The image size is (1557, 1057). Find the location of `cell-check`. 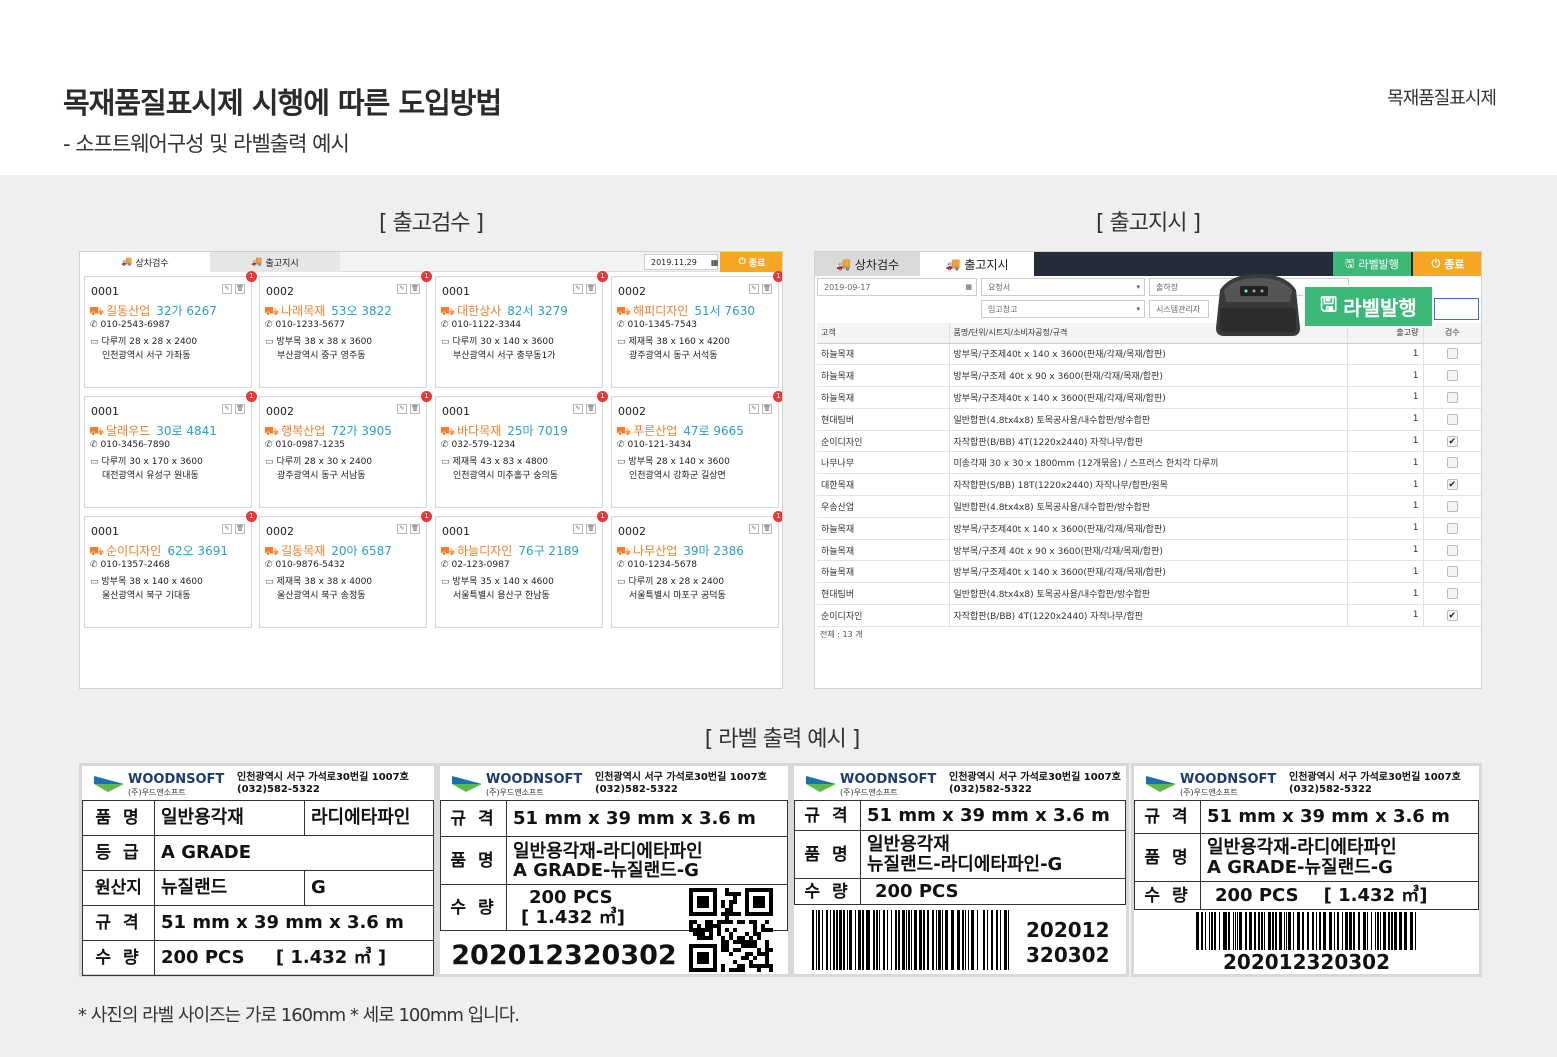

cell-check is located at coordinates (1452, 594).